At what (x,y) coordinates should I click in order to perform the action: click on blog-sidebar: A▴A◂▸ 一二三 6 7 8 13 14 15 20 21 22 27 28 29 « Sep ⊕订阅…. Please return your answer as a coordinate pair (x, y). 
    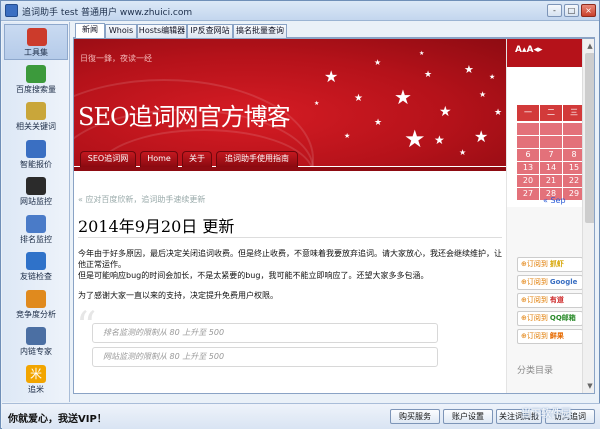
    Looking at the image, I should click on (544, 216).